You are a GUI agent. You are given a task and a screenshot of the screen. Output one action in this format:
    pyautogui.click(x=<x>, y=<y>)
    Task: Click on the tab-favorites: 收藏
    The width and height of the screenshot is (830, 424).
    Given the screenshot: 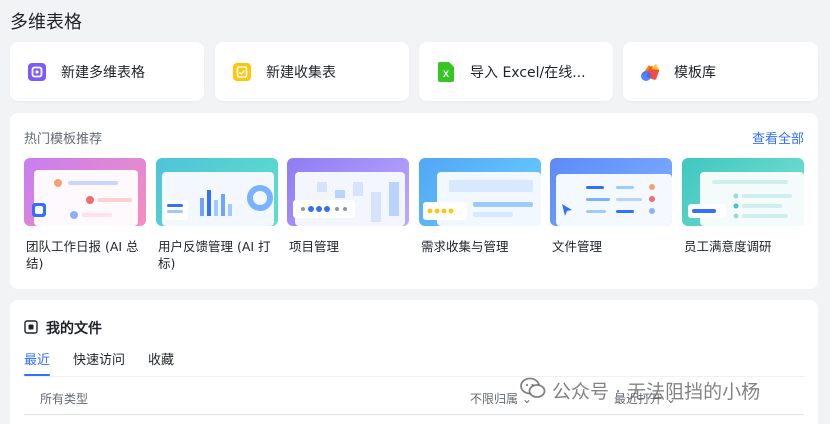 What is the action you would take?
    pyautogui.click(x=161, y=362)
    